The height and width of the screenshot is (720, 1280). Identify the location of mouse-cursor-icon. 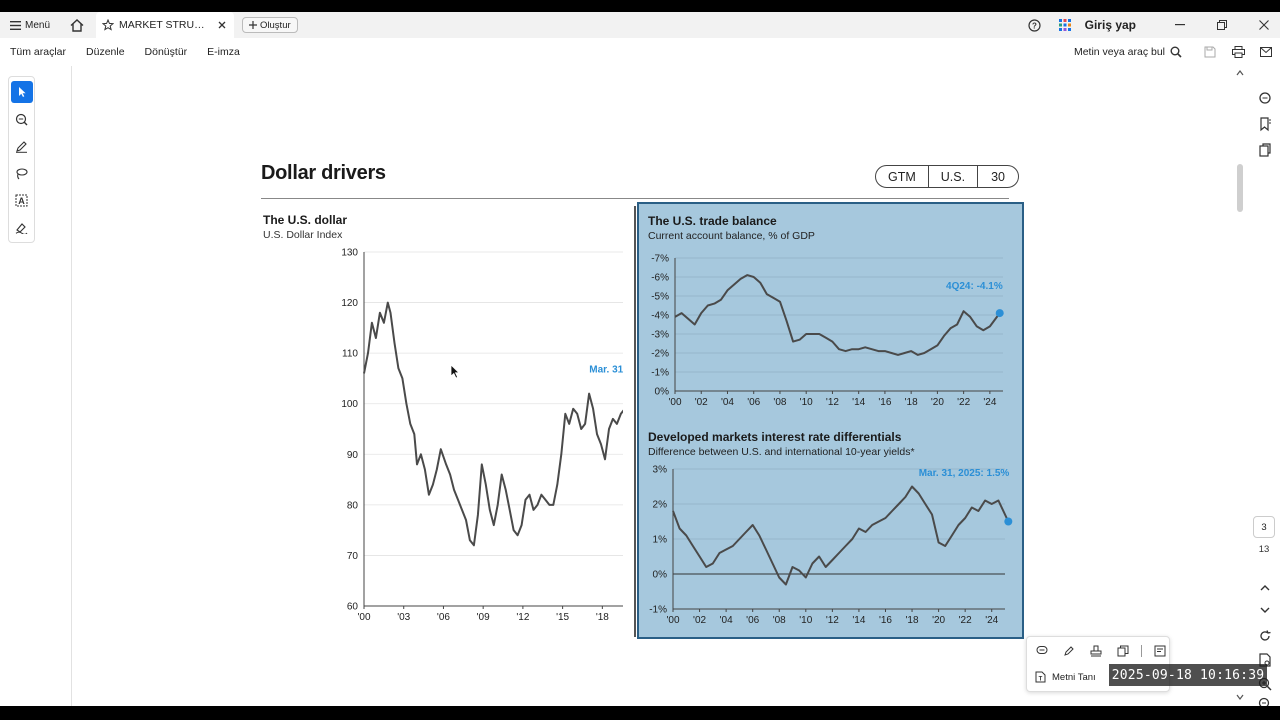
(455, 371).